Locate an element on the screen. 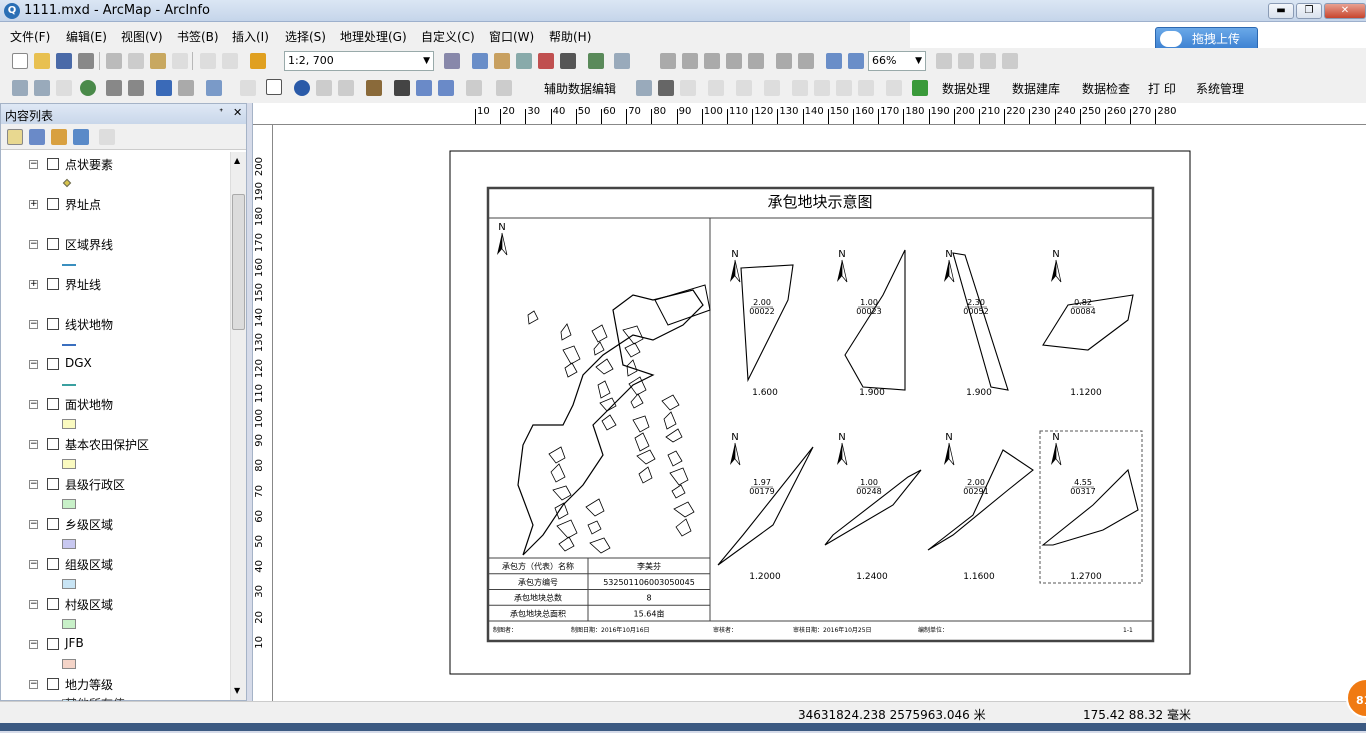  time-slider-icon is located at coordinates (474, 88).